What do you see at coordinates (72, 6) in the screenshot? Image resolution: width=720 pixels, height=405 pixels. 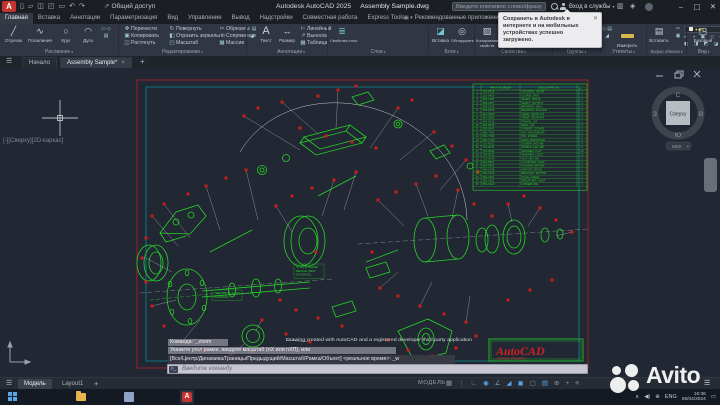 I see `qat-icon: ↶` at bounding box center [72, 6].